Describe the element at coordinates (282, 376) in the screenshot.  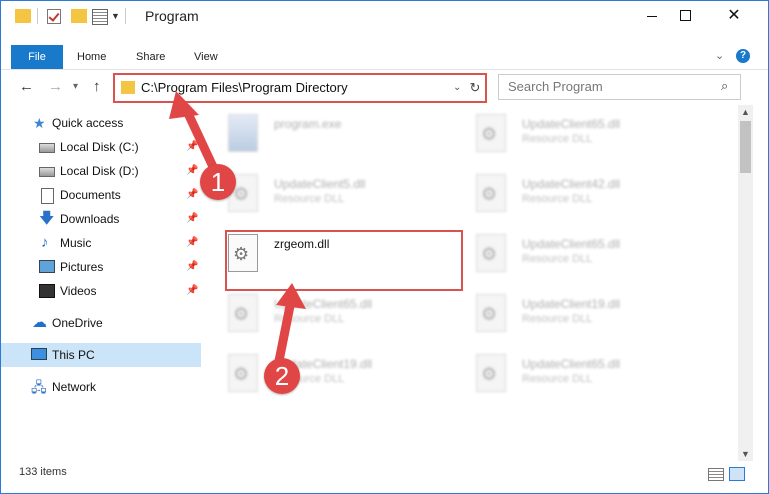
I see `step-2-marker: 2` at that location.